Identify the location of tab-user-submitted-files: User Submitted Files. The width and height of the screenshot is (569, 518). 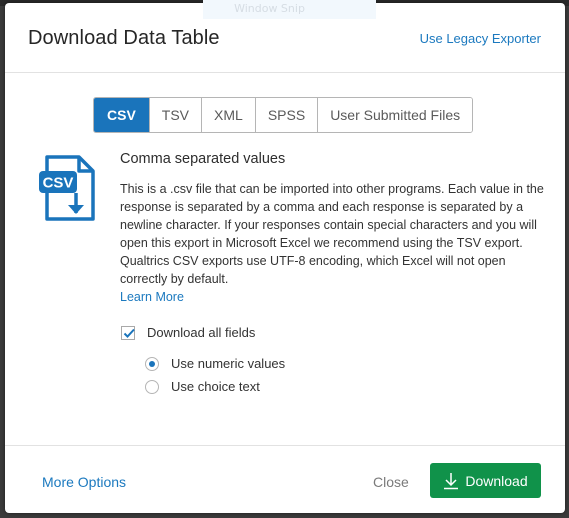
(395, 115).